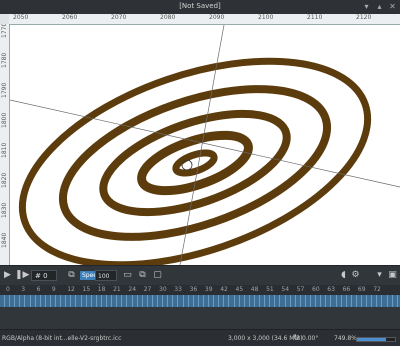 This screenshot has height=346, width=400. Describe the element at coordinates (71, 289) in the screenshot. I see `timeline-frame-number: 12` at that location.